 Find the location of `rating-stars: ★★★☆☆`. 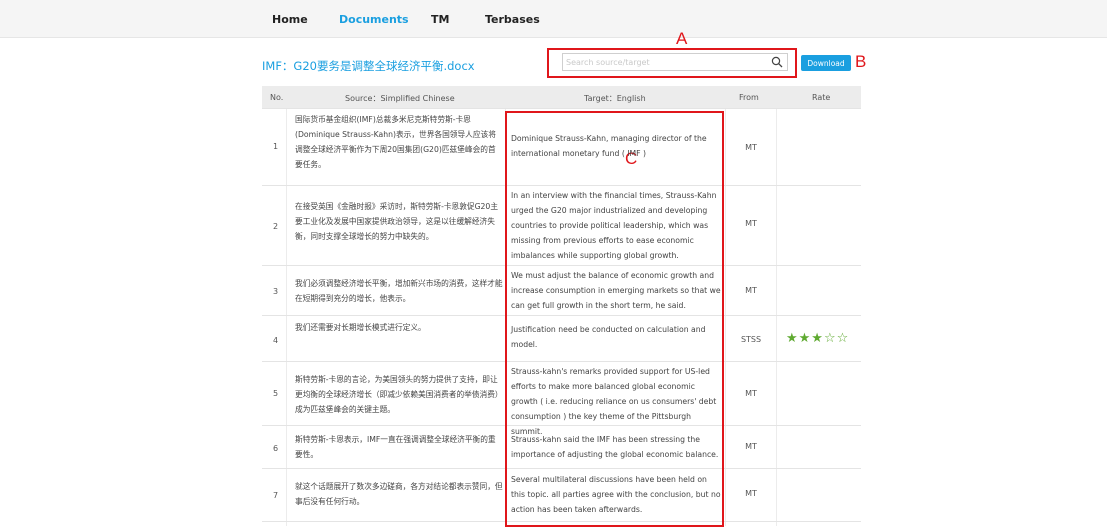

rating-stars: ★★★☆☆ is located at coordinates (817, 338).